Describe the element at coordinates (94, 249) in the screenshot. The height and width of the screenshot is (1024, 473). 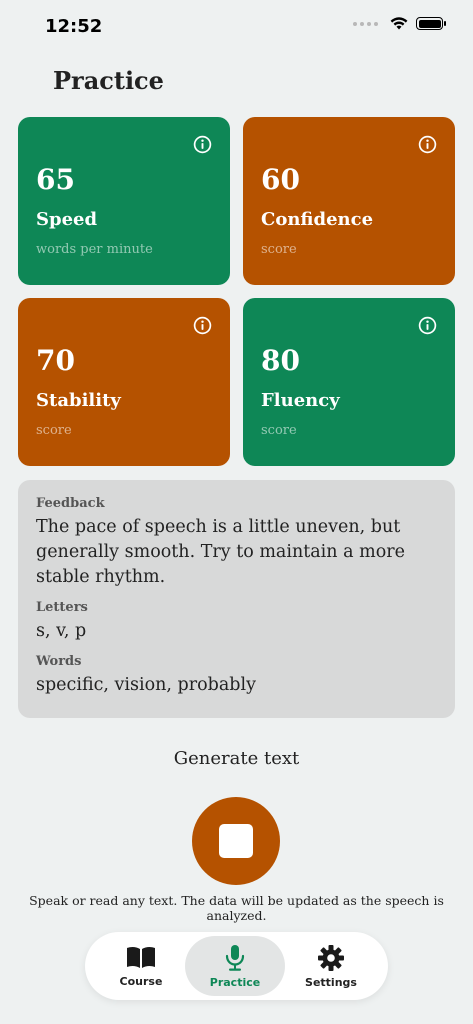
I see `metric-unit: words per minute` at that location.